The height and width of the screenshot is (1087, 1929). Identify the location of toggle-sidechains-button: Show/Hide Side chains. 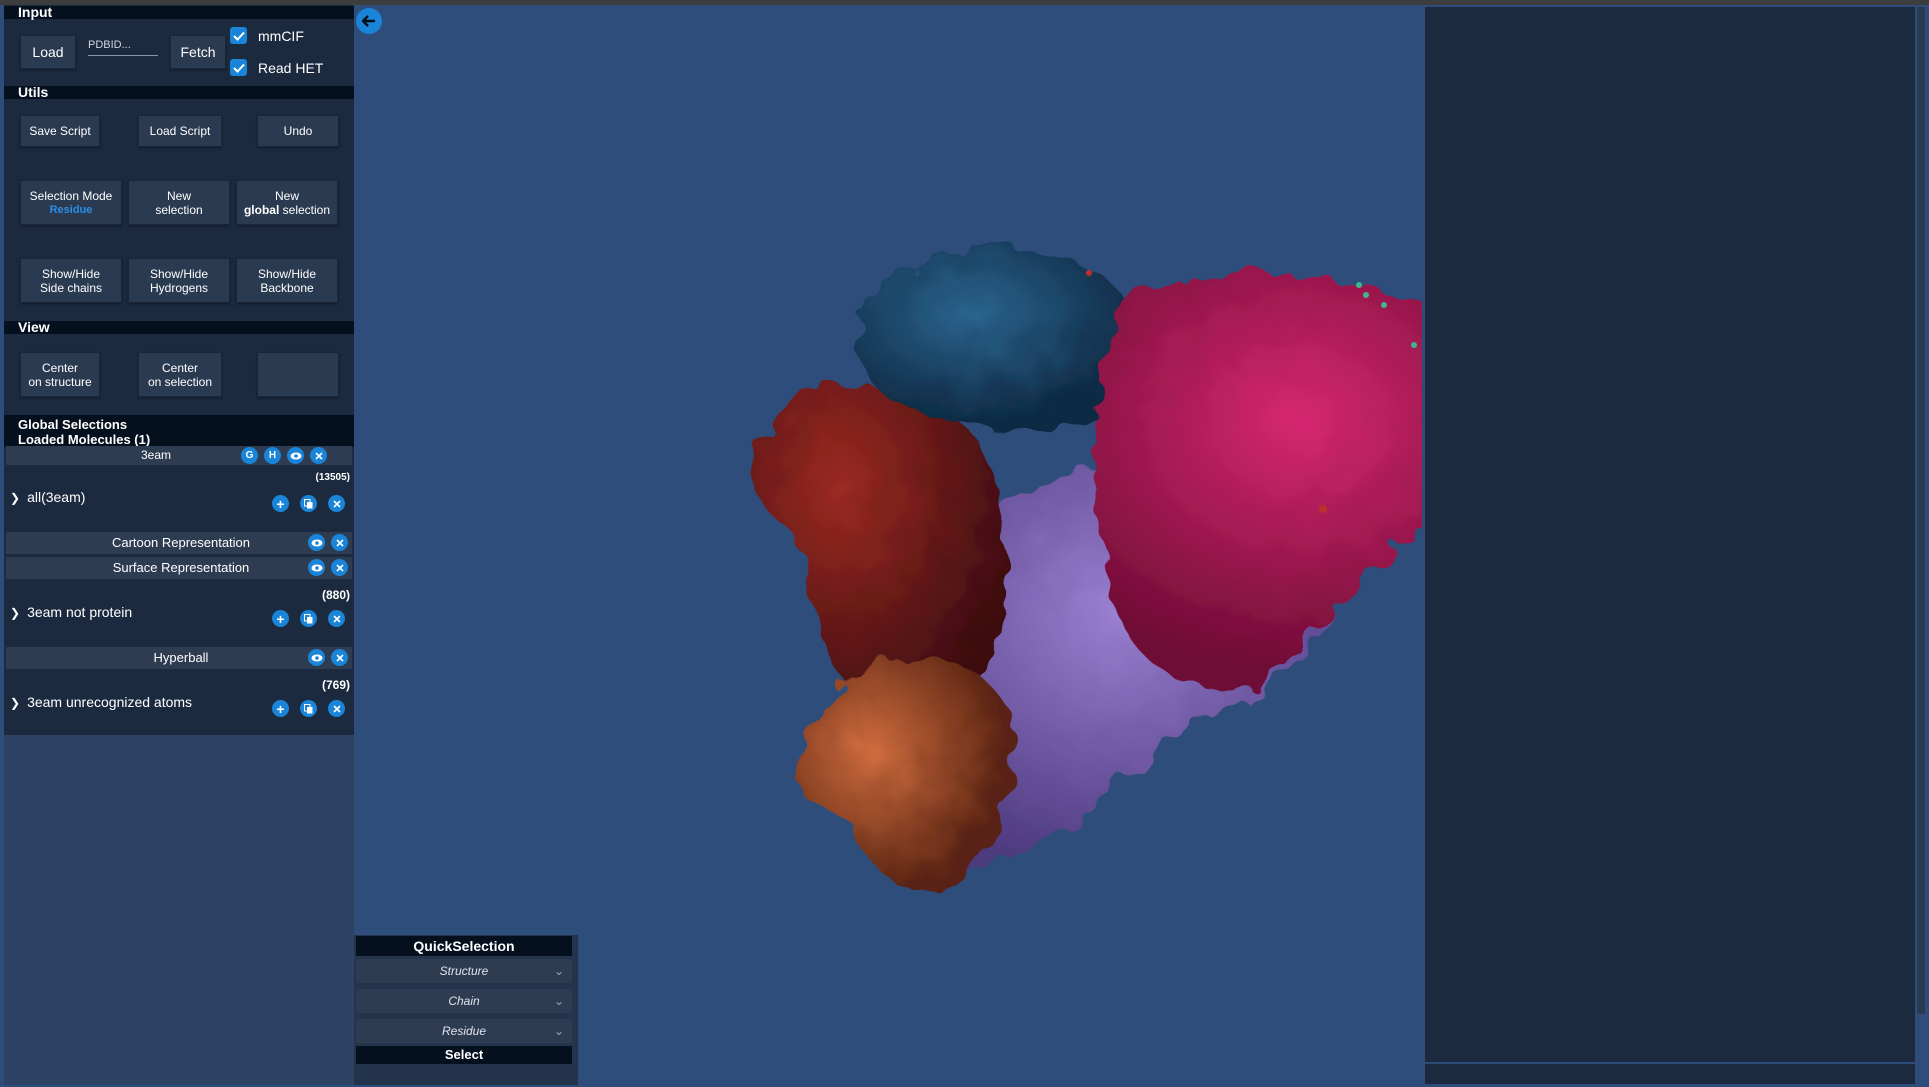
(71, 280).